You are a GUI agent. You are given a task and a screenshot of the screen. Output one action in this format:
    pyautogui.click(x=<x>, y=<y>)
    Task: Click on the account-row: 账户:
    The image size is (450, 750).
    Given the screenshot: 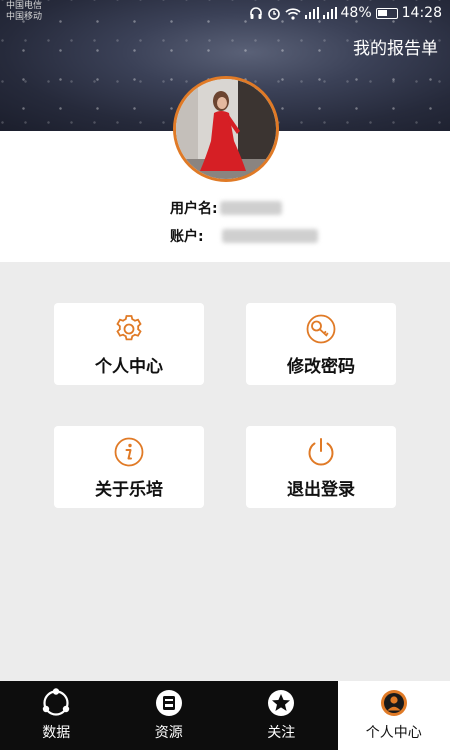 What is the action you would take?
    pyautogui.click(x=244, y=236)
    